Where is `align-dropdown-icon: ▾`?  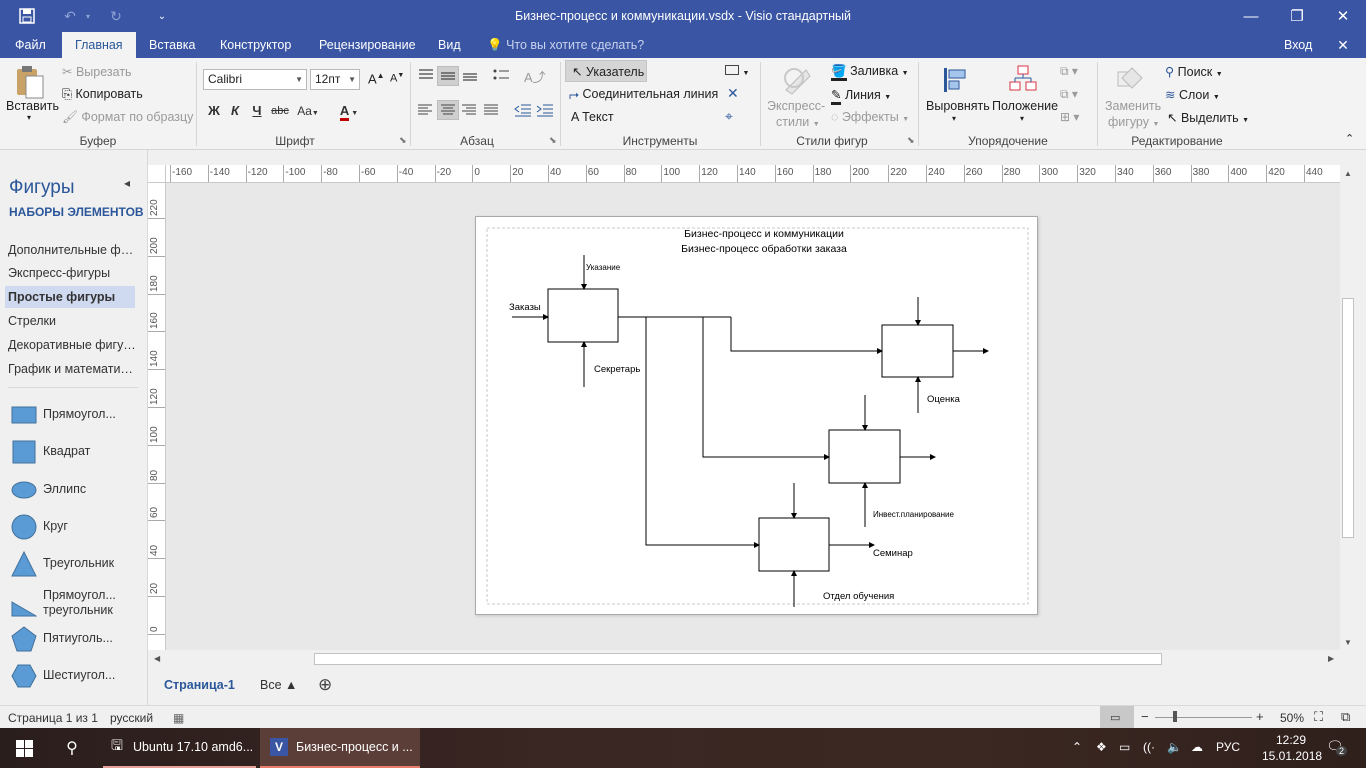
align-dropdown-icon: ▾ is located at coordinates (954, 118).